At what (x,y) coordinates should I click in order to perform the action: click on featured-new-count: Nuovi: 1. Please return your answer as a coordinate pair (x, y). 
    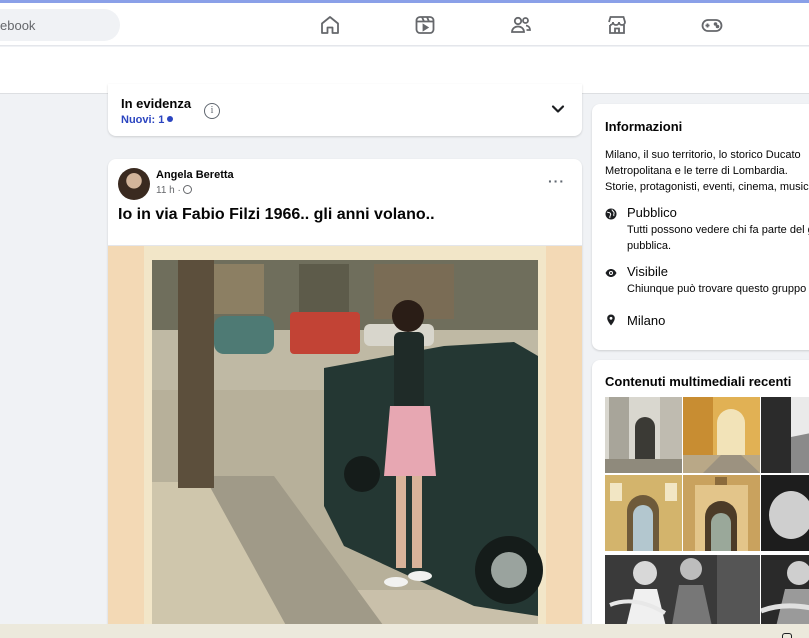
    Looking at the image, I should click on (147, 120).